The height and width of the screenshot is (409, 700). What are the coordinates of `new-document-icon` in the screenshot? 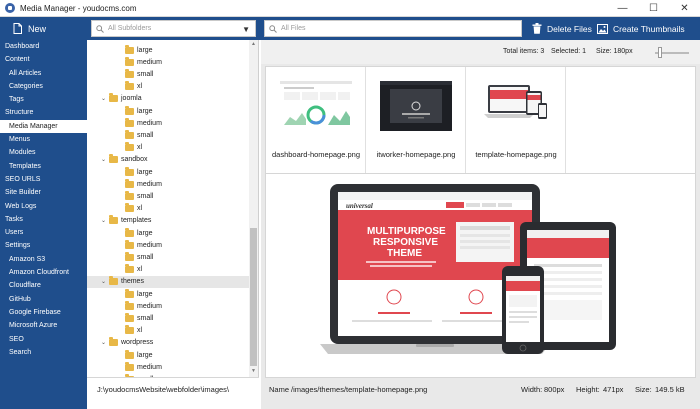 It's located at (17, 28).